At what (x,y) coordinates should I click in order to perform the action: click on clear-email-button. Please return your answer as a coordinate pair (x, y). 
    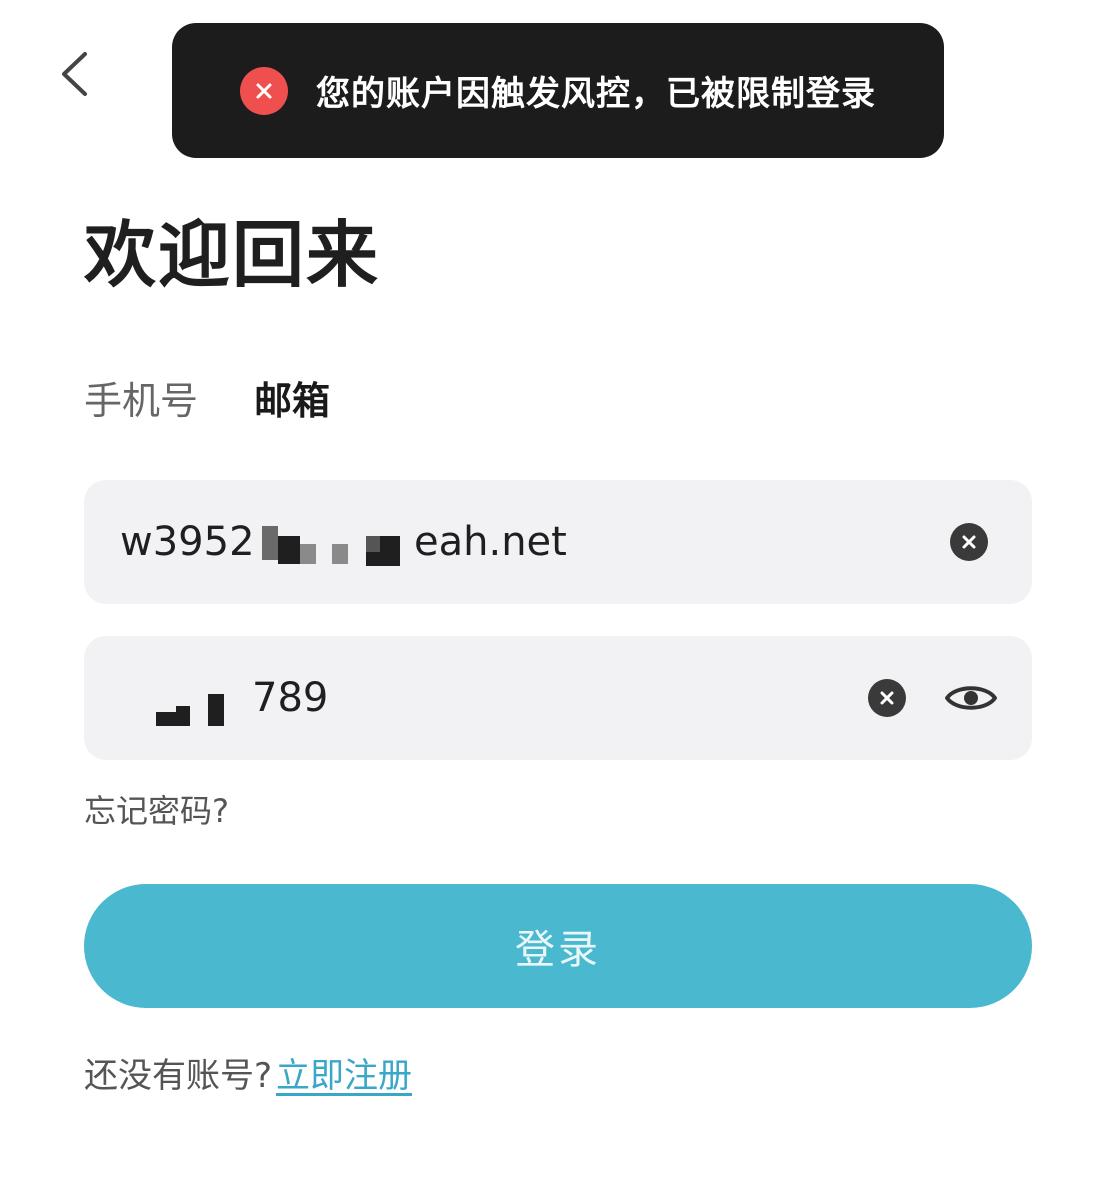
    Looking at the image, I should click on (969, 542).